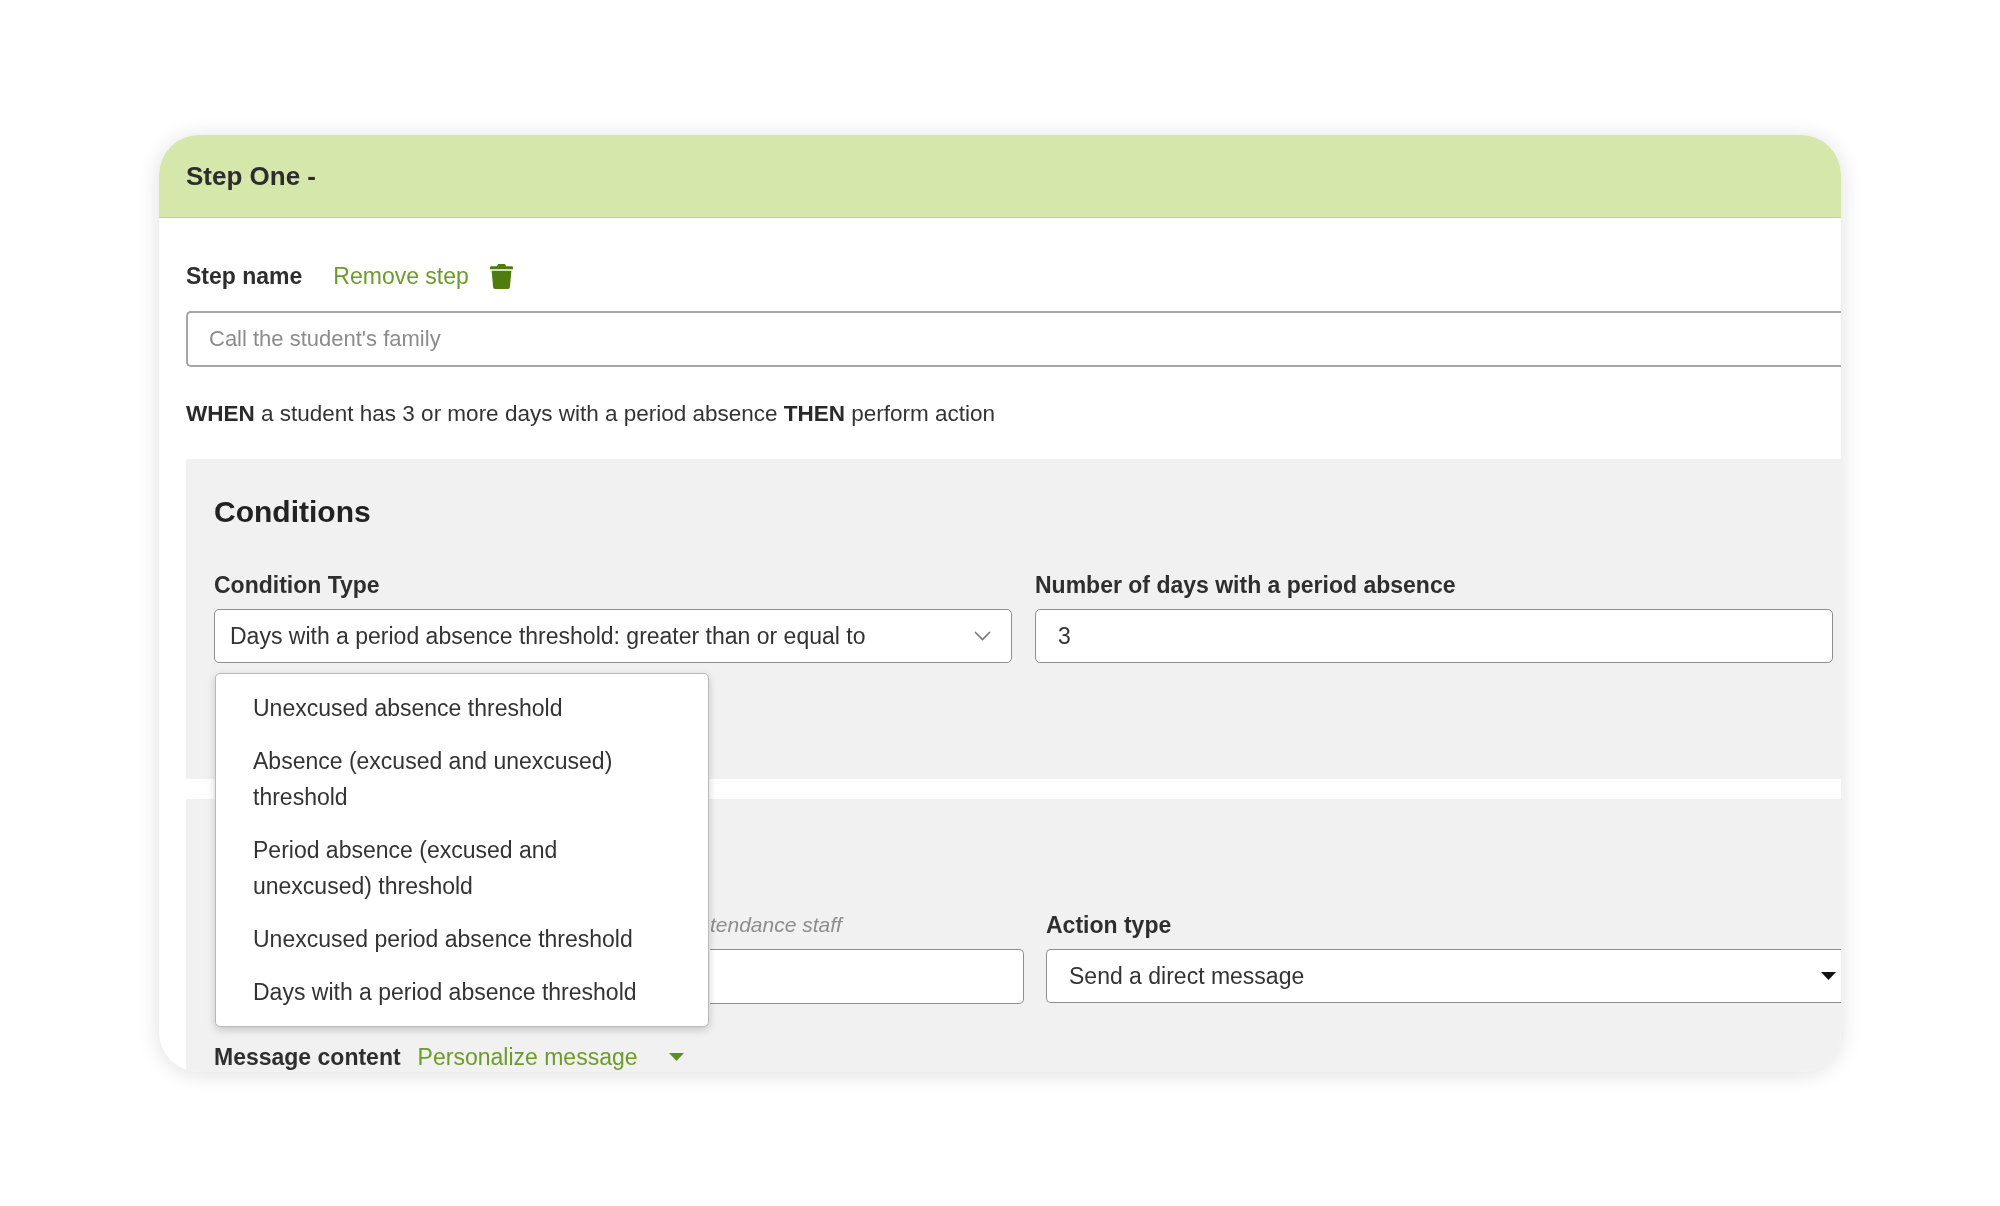 The width and height of the screenshot is (2000, 1206). I want to click on option-item: Unexcused period absence threshold, so click(462, 939).